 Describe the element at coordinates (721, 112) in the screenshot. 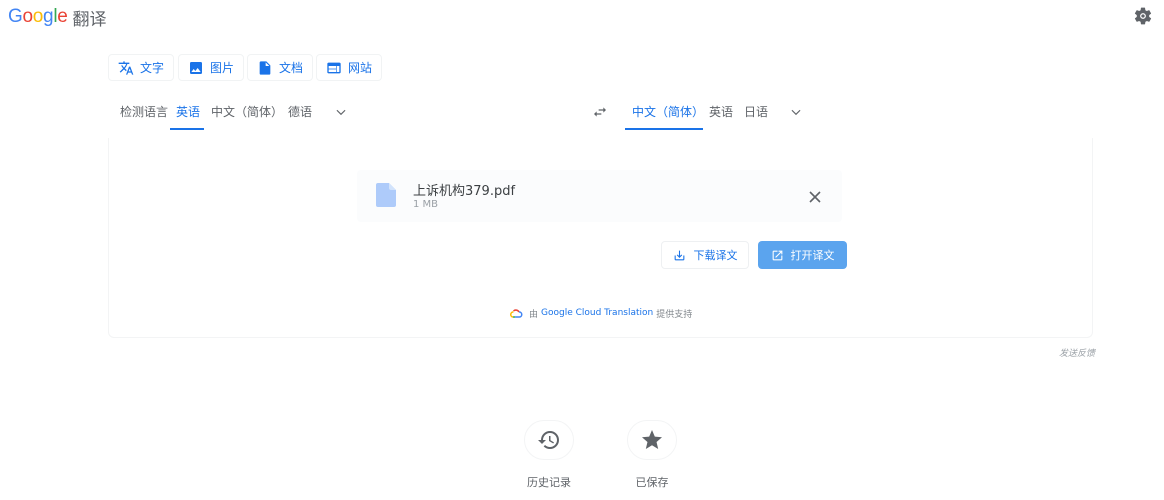

I see `target-lang-english: 英语` at that location.